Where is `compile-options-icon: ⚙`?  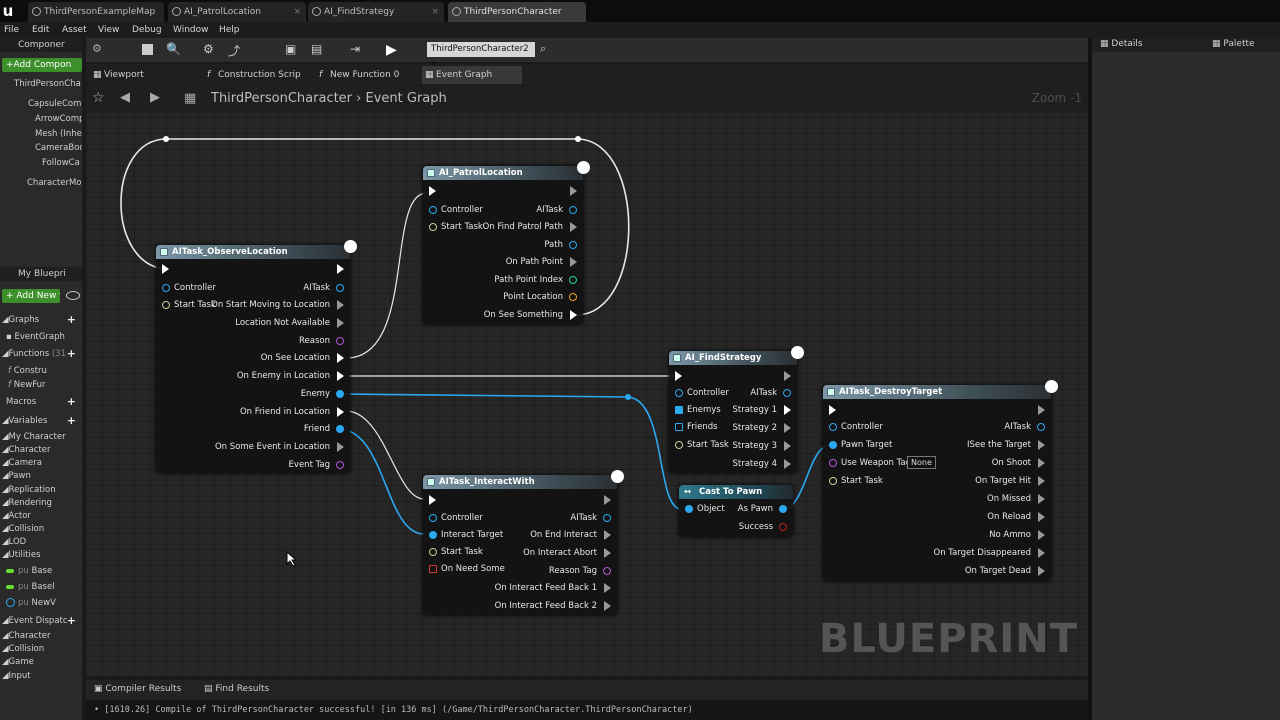
compile-options-icon: ⚙ is located at coordinates (100, 50).